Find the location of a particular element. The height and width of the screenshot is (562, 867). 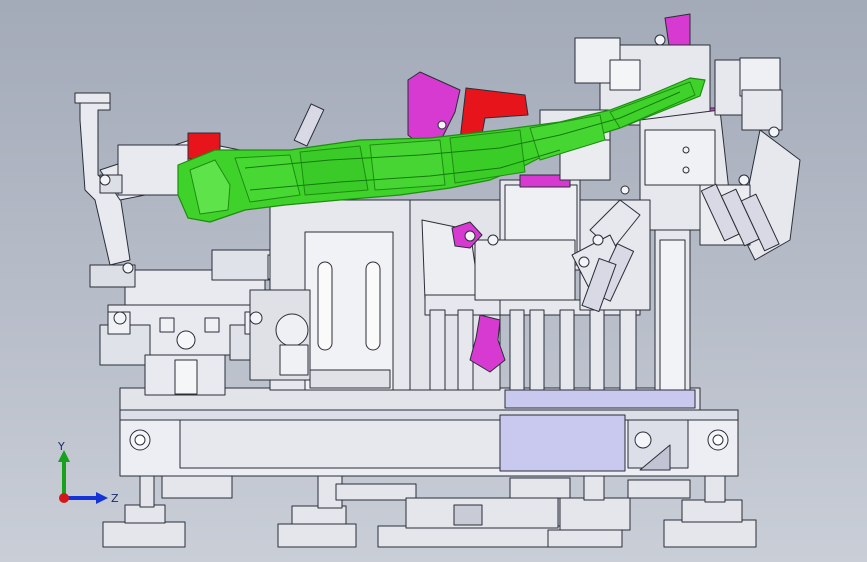

z-axis-arrowhead is located at coordinates (102, 498).